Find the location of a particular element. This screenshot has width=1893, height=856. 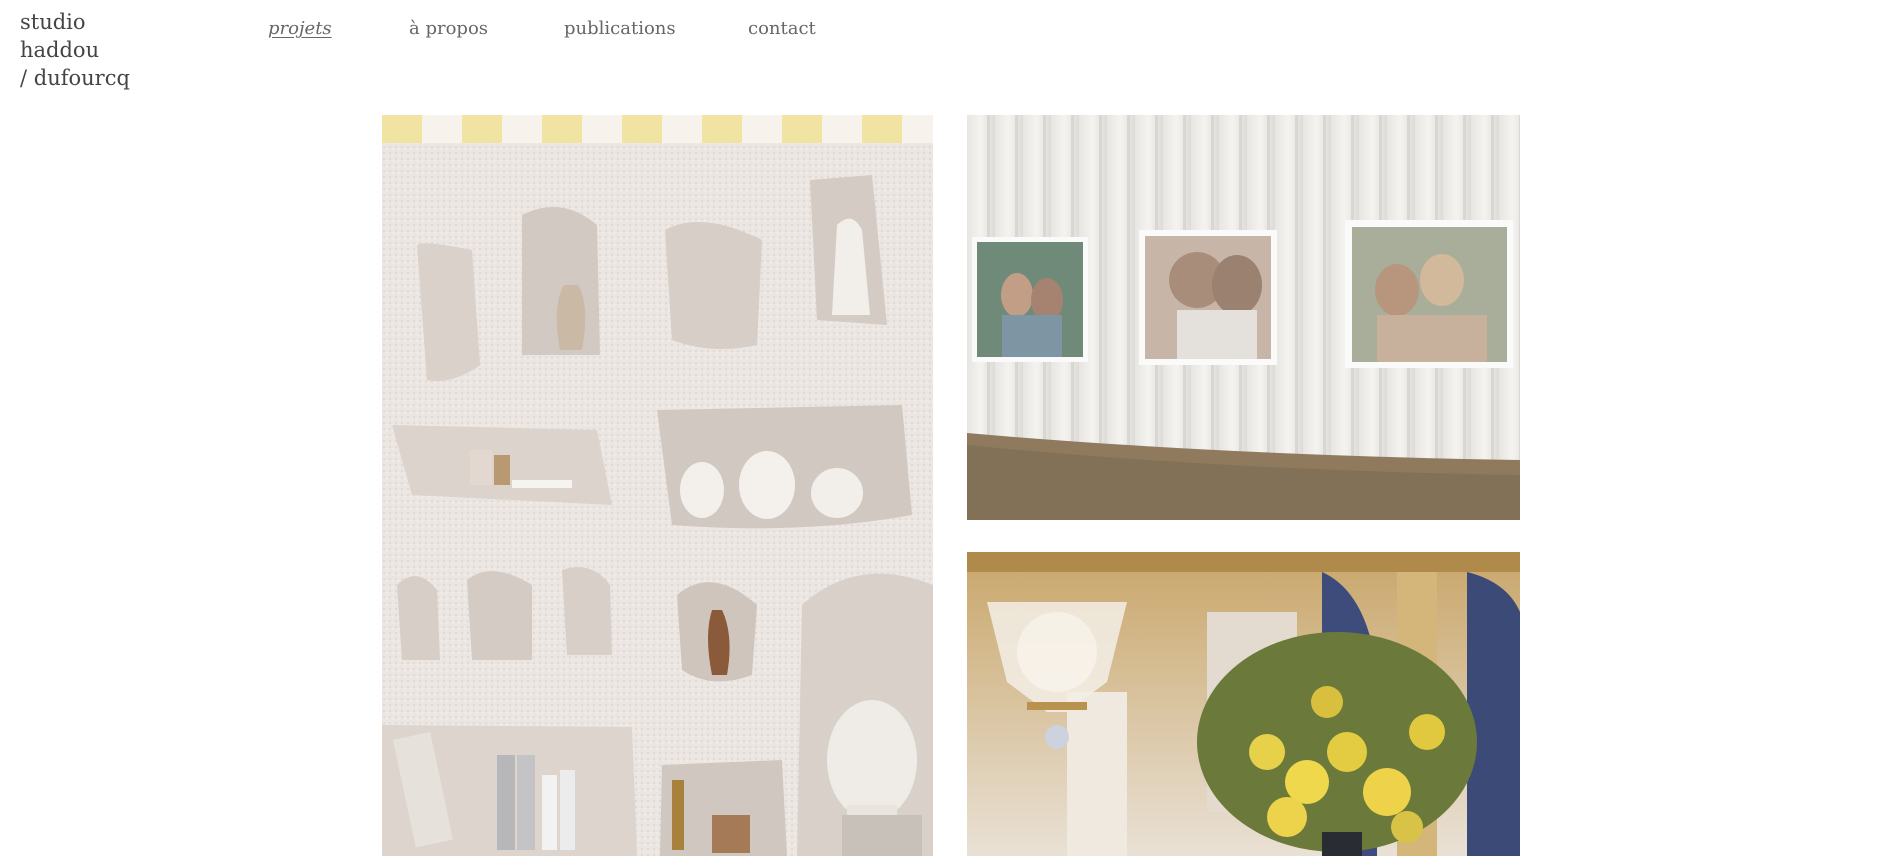

nav-link-projets: projets is located at coordinates (338, 28).